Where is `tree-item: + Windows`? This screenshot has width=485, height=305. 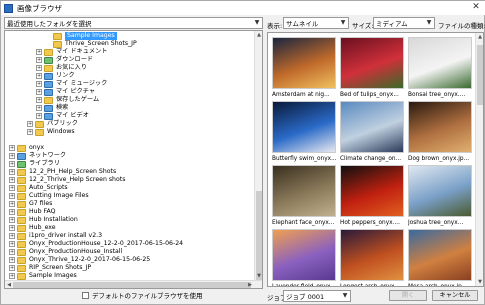
tree-item: + Windows is located at coordinates (51, 132).